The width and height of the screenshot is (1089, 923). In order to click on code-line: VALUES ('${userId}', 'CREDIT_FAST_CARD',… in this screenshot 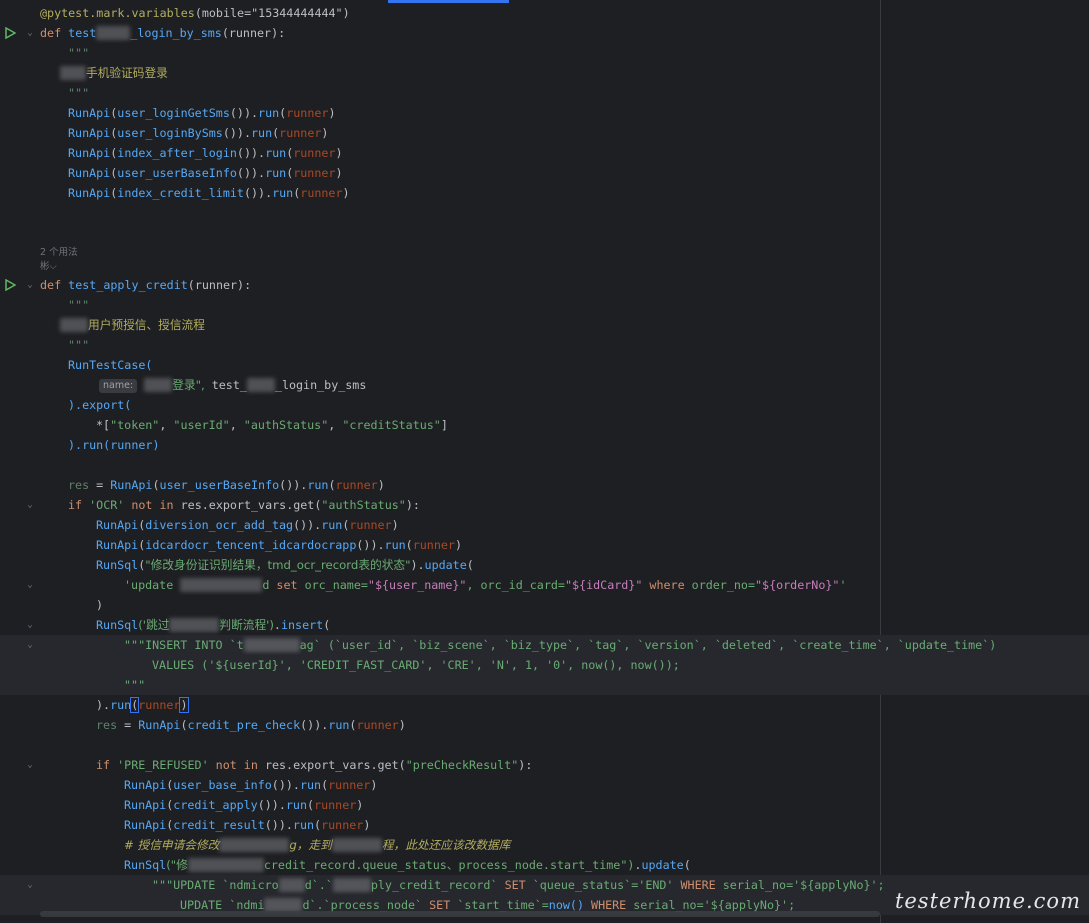, I will do `click(544, 665)`.